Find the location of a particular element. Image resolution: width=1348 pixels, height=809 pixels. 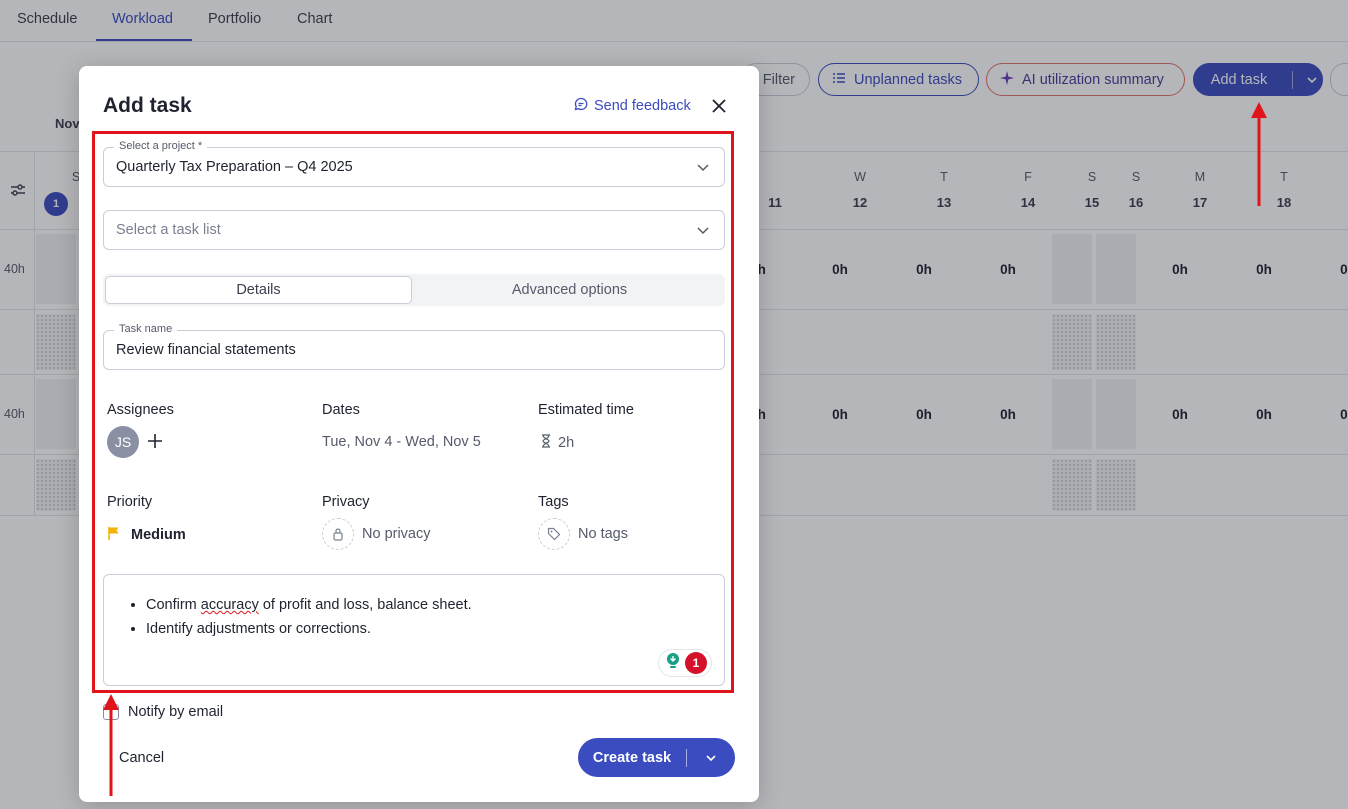

notify-label: Notify by email is located at coordinates (176, 712).